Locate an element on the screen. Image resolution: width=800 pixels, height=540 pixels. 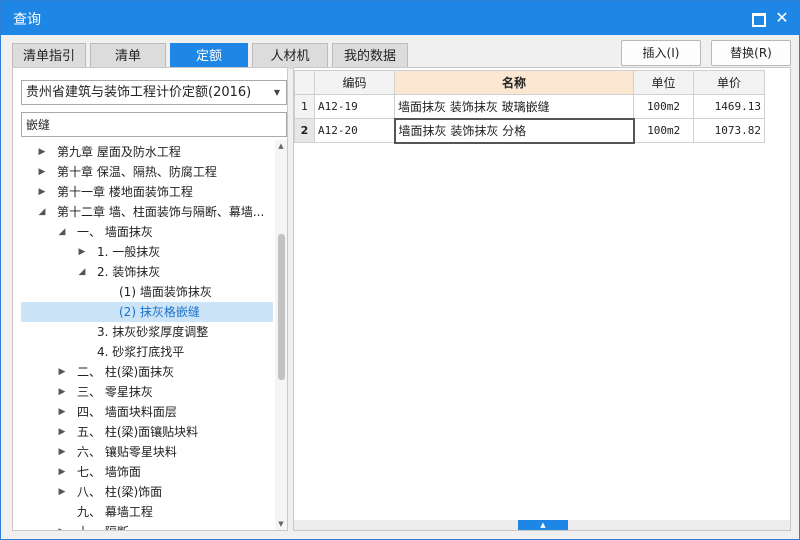
tree-item: (2) 抹灰格嵌缝 is located at coordinates (147, 312).